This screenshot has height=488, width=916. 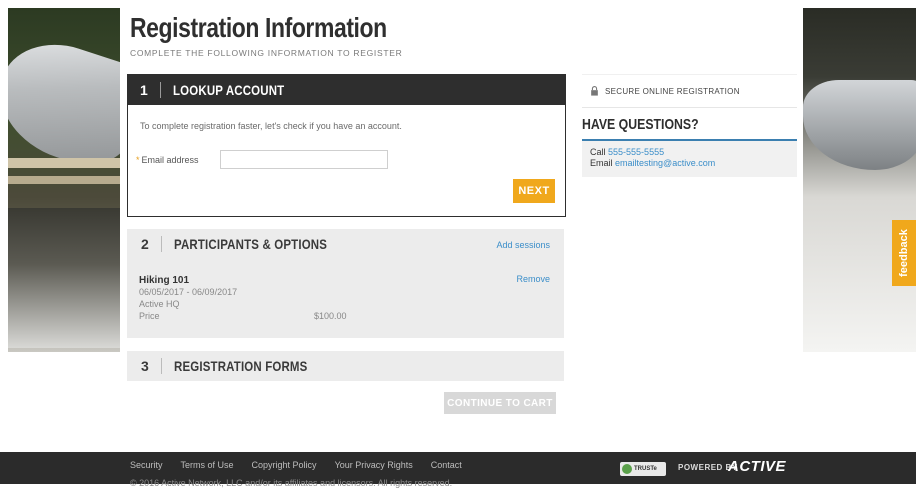 What do you see at coordinates (228, 90) in the screenshot?
I see `step-title: LOOKUP ACCOUNT` at bounding box center [228, 90].